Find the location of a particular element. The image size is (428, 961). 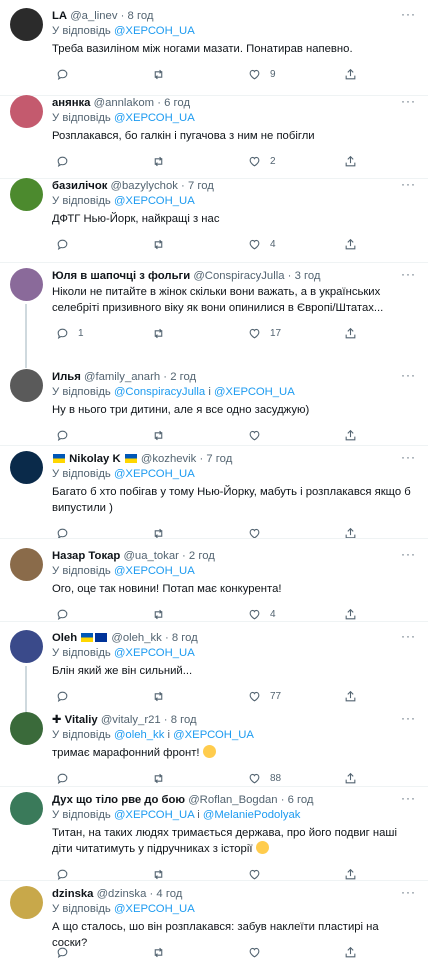

username: @ConspiracyJulla is located at coordinates (238, 276).